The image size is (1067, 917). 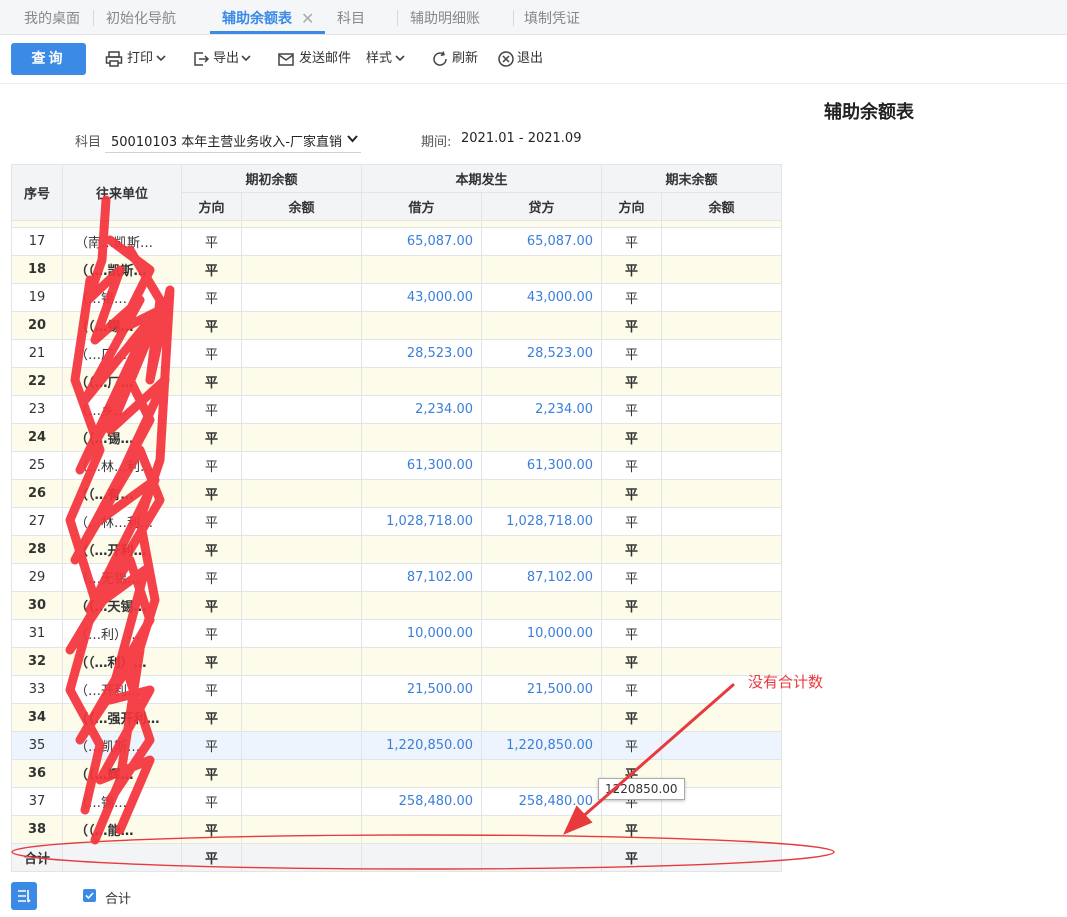 I want to click on total-checkbox, so click(x=89, y=895).